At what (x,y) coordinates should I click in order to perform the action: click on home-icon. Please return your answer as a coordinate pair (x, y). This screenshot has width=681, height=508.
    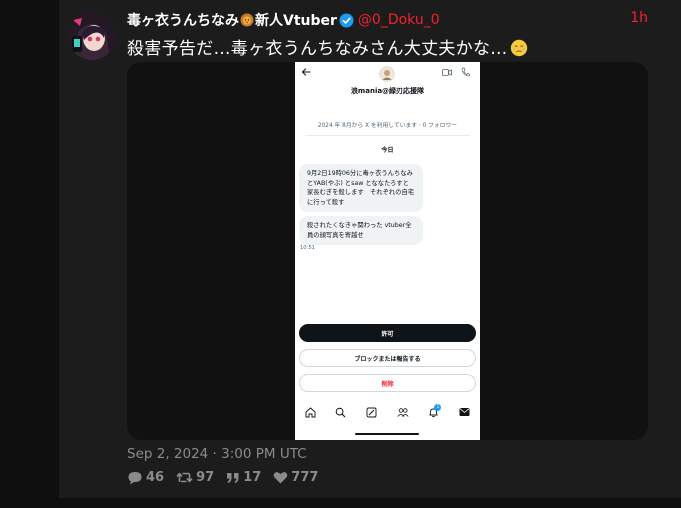
    Looking at the image, I should click on (310, 413).